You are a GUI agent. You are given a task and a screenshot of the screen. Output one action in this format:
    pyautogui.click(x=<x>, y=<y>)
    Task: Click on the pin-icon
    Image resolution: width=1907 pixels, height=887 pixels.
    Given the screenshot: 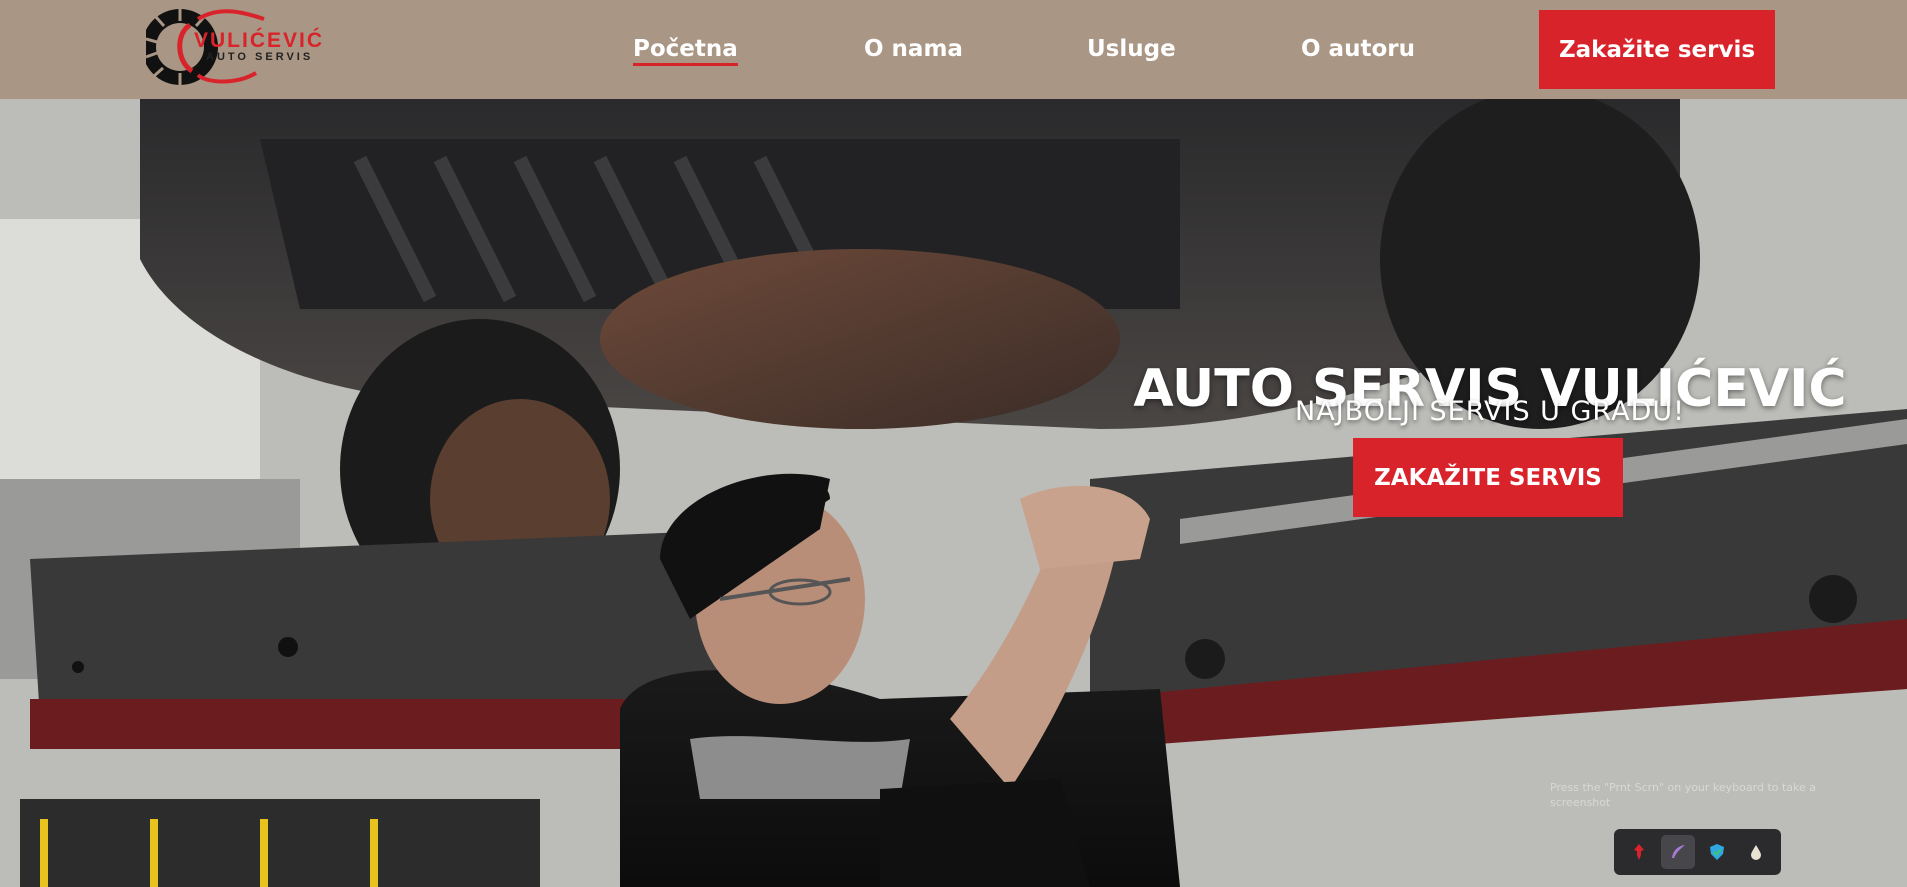 What is the action you would take?
    pyautogui.click(x=1639, y=852)
    